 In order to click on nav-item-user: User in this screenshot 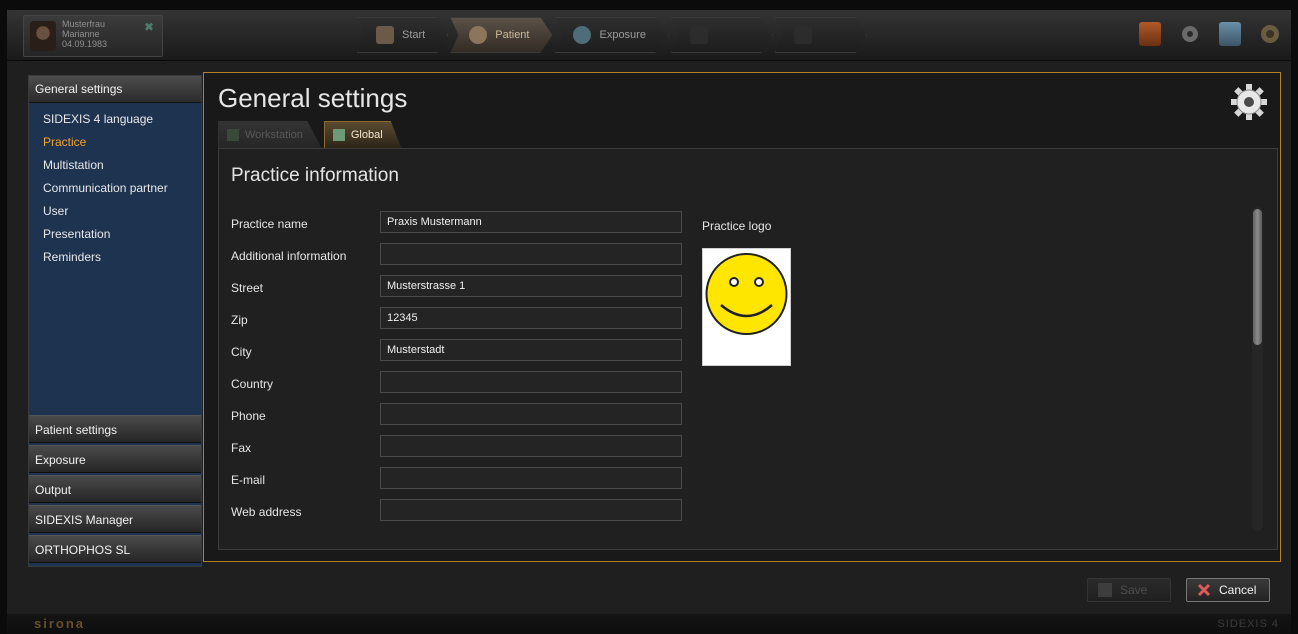, I will do `click(115, 211)`.